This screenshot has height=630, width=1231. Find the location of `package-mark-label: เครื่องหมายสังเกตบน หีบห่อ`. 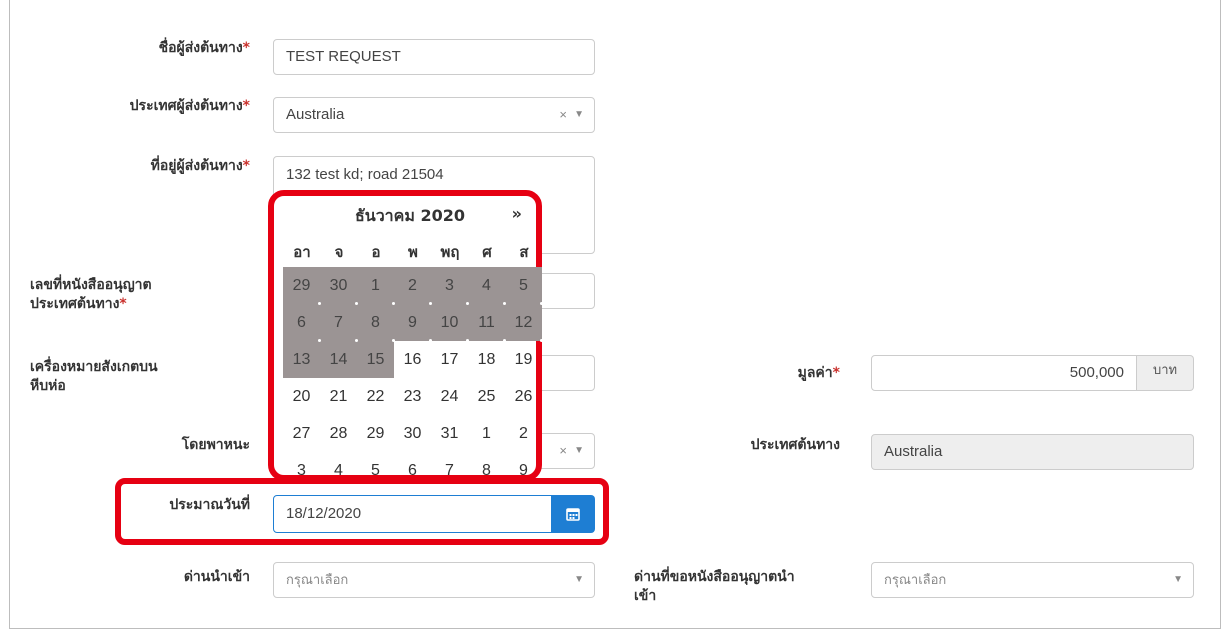

package-mark-label: เครื่องหมายสังเกตบน หีบห่อ is located at coordinates (94, 376).